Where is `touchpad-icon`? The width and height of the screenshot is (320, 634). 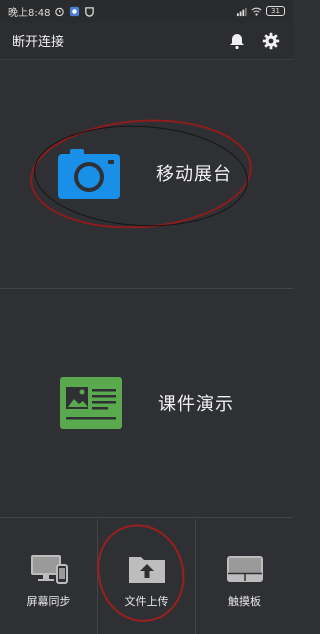
touchpad-icon is located at coordinates (244, 568).